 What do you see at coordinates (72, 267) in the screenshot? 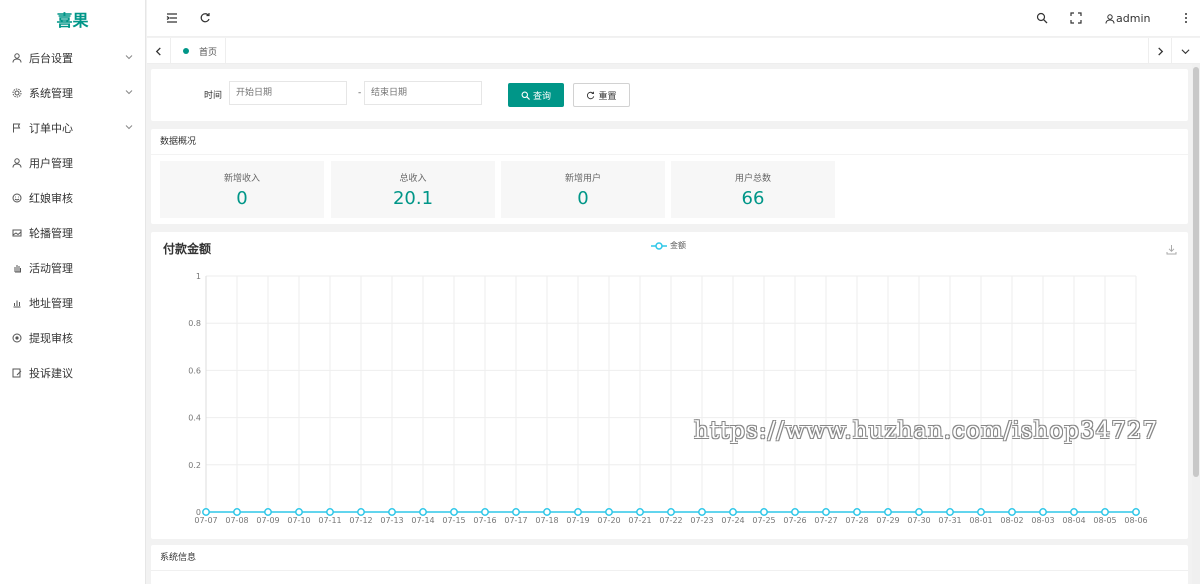
I see `sidebar-item: 活动管理` at bounding box center [72, 267].